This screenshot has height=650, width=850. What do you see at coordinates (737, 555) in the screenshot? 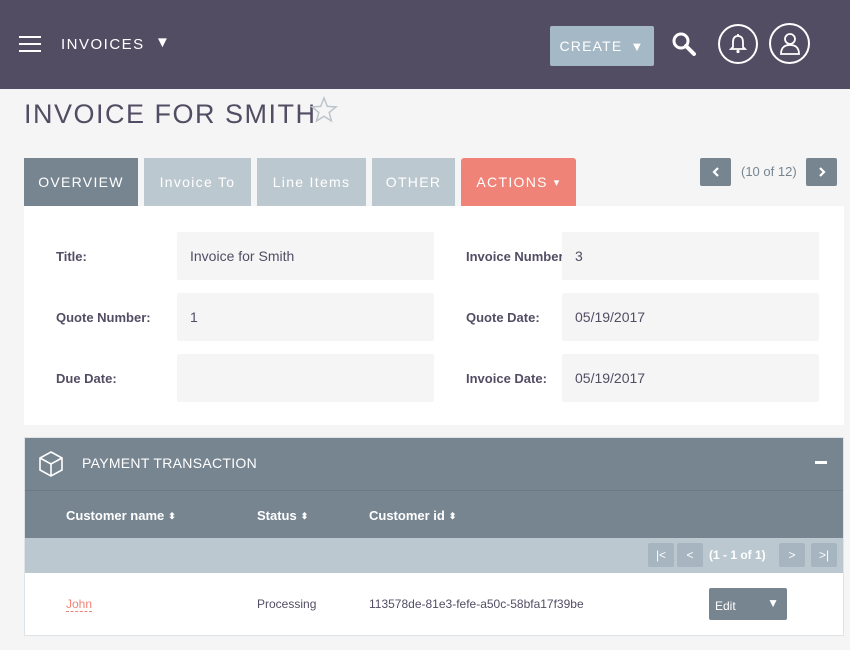
I see `pagination-text: (1 - 1 of 1)` at bounding box center [737, 555].